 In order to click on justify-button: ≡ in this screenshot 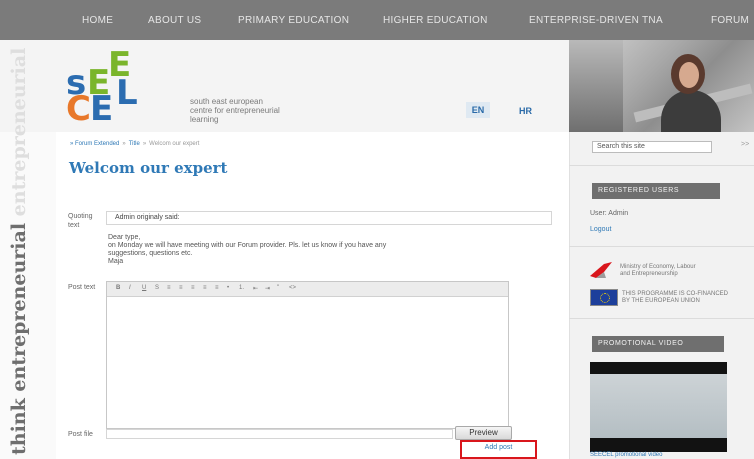, I will do `click(205, 288)`.